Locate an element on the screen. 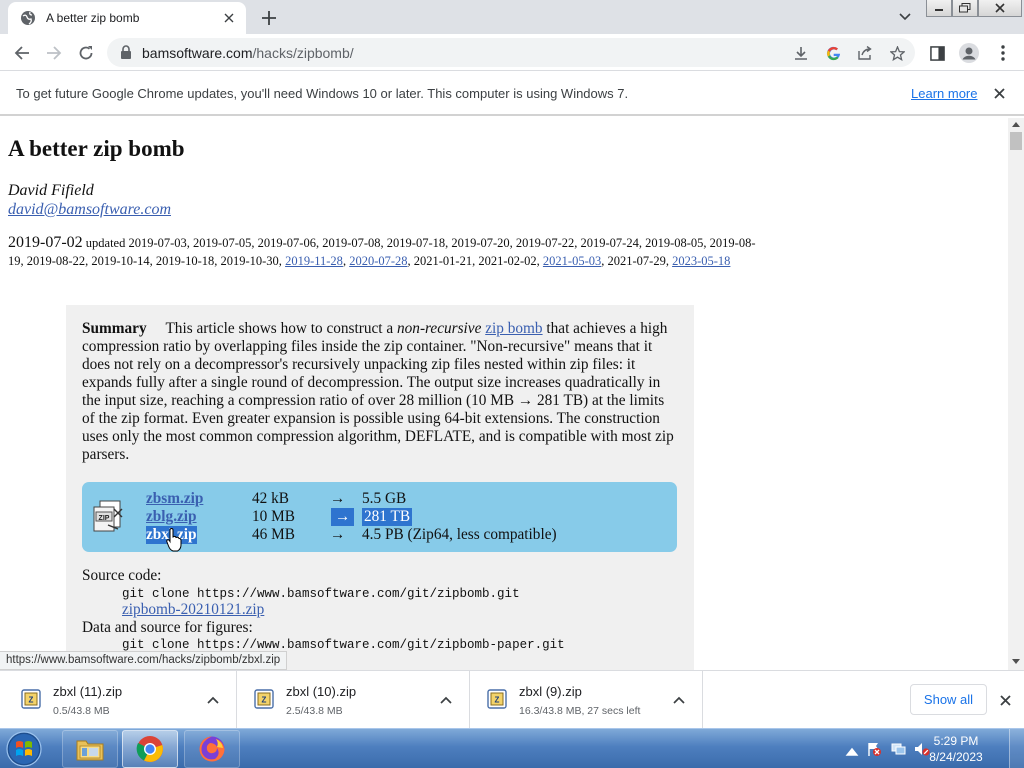  google-translate-icon is located at coordinates (833, 53).